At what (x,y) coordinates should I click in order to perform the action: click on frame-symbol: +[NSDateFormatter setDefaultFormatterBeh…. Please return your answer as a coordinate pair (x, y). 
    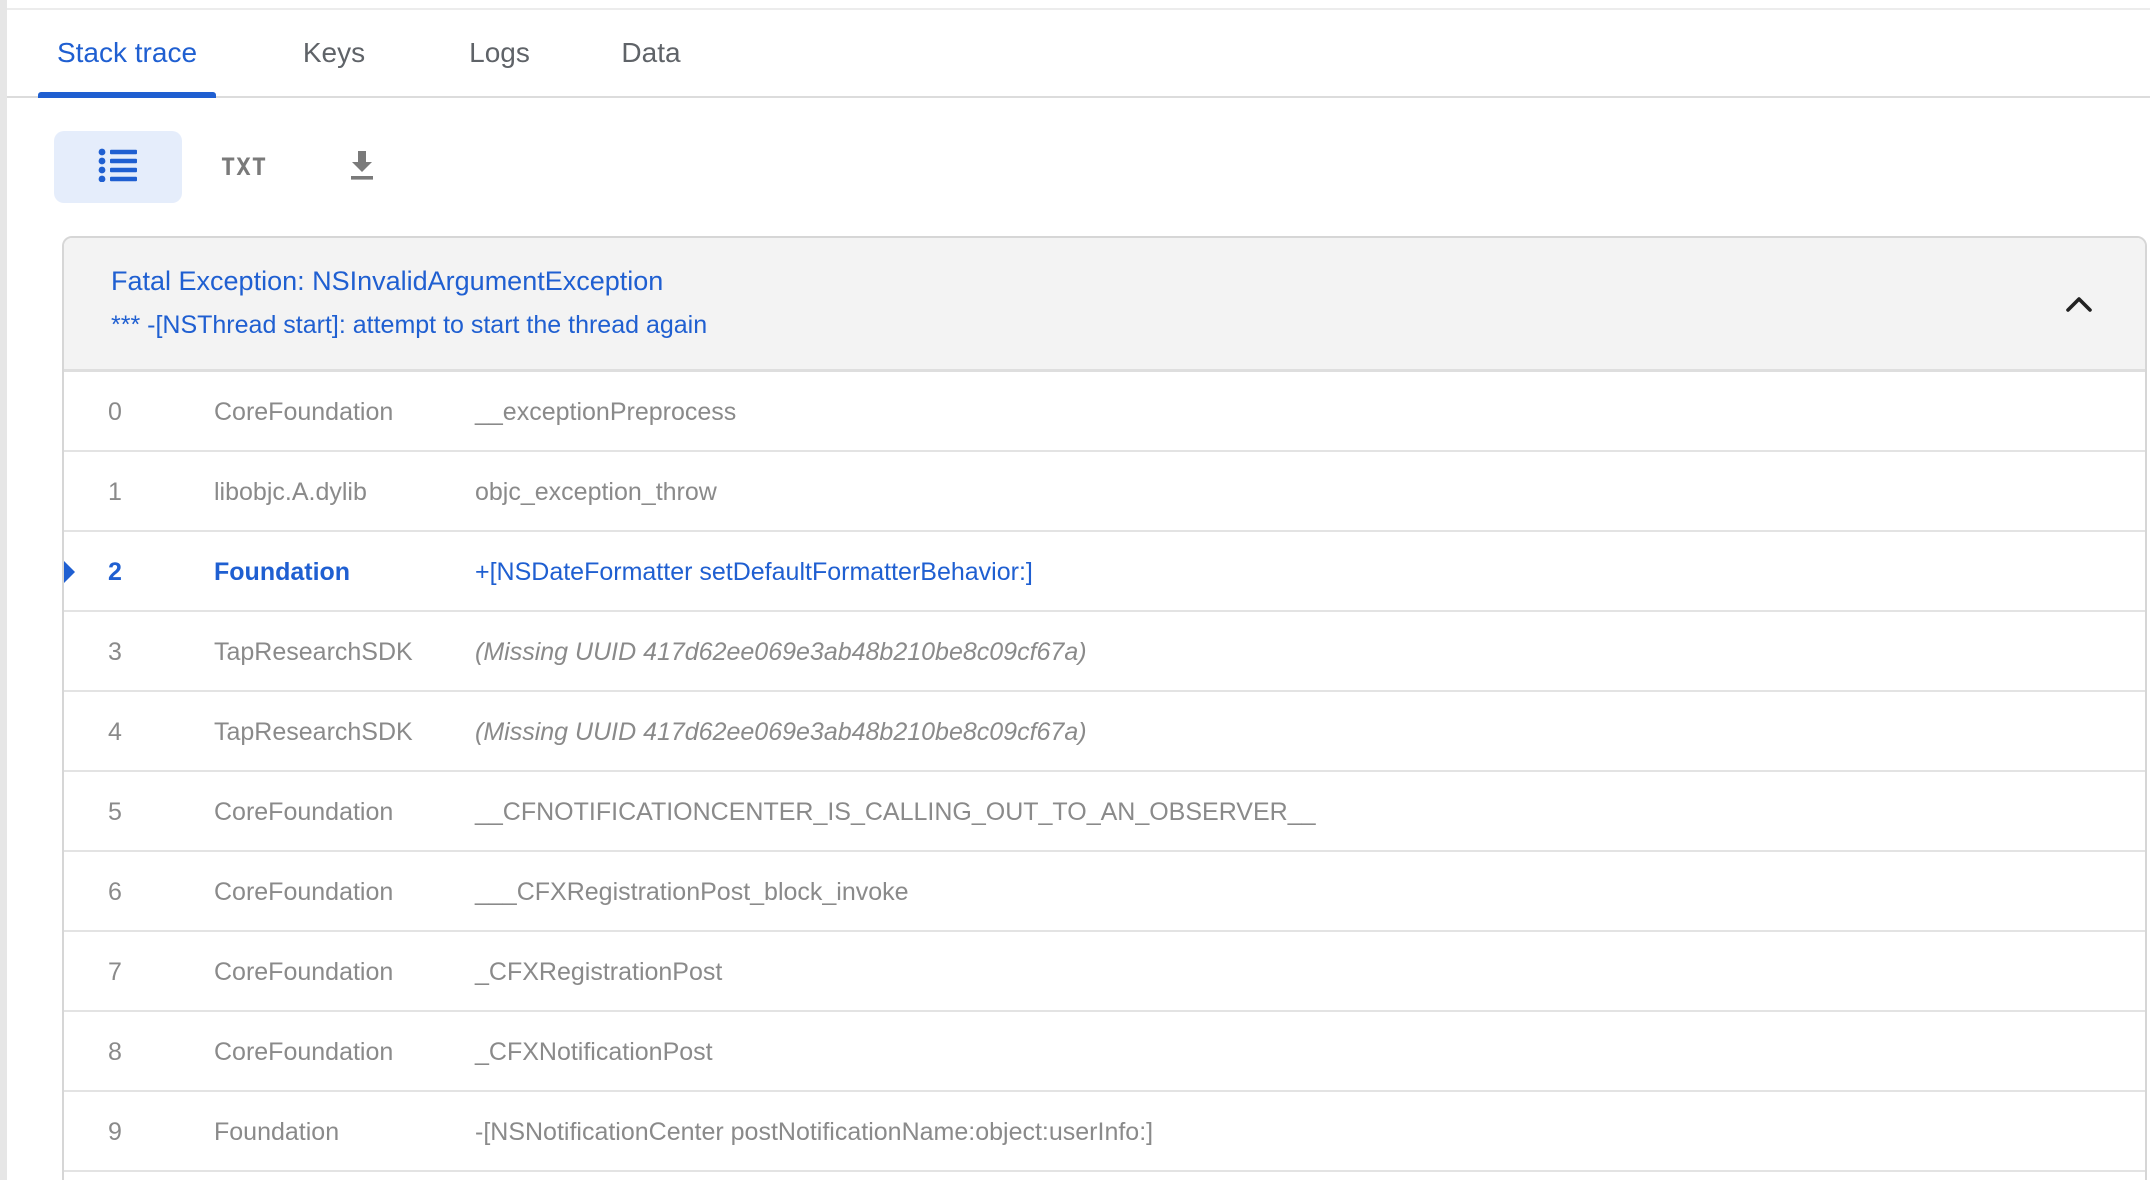
    Looking at the image, I should click on (754, 572).